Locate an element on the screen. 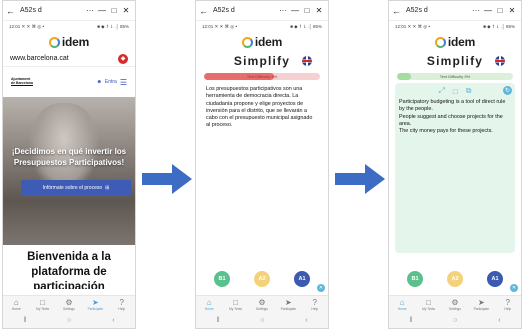  refresh-icon: ↻ is located at coordinates (507, 90).